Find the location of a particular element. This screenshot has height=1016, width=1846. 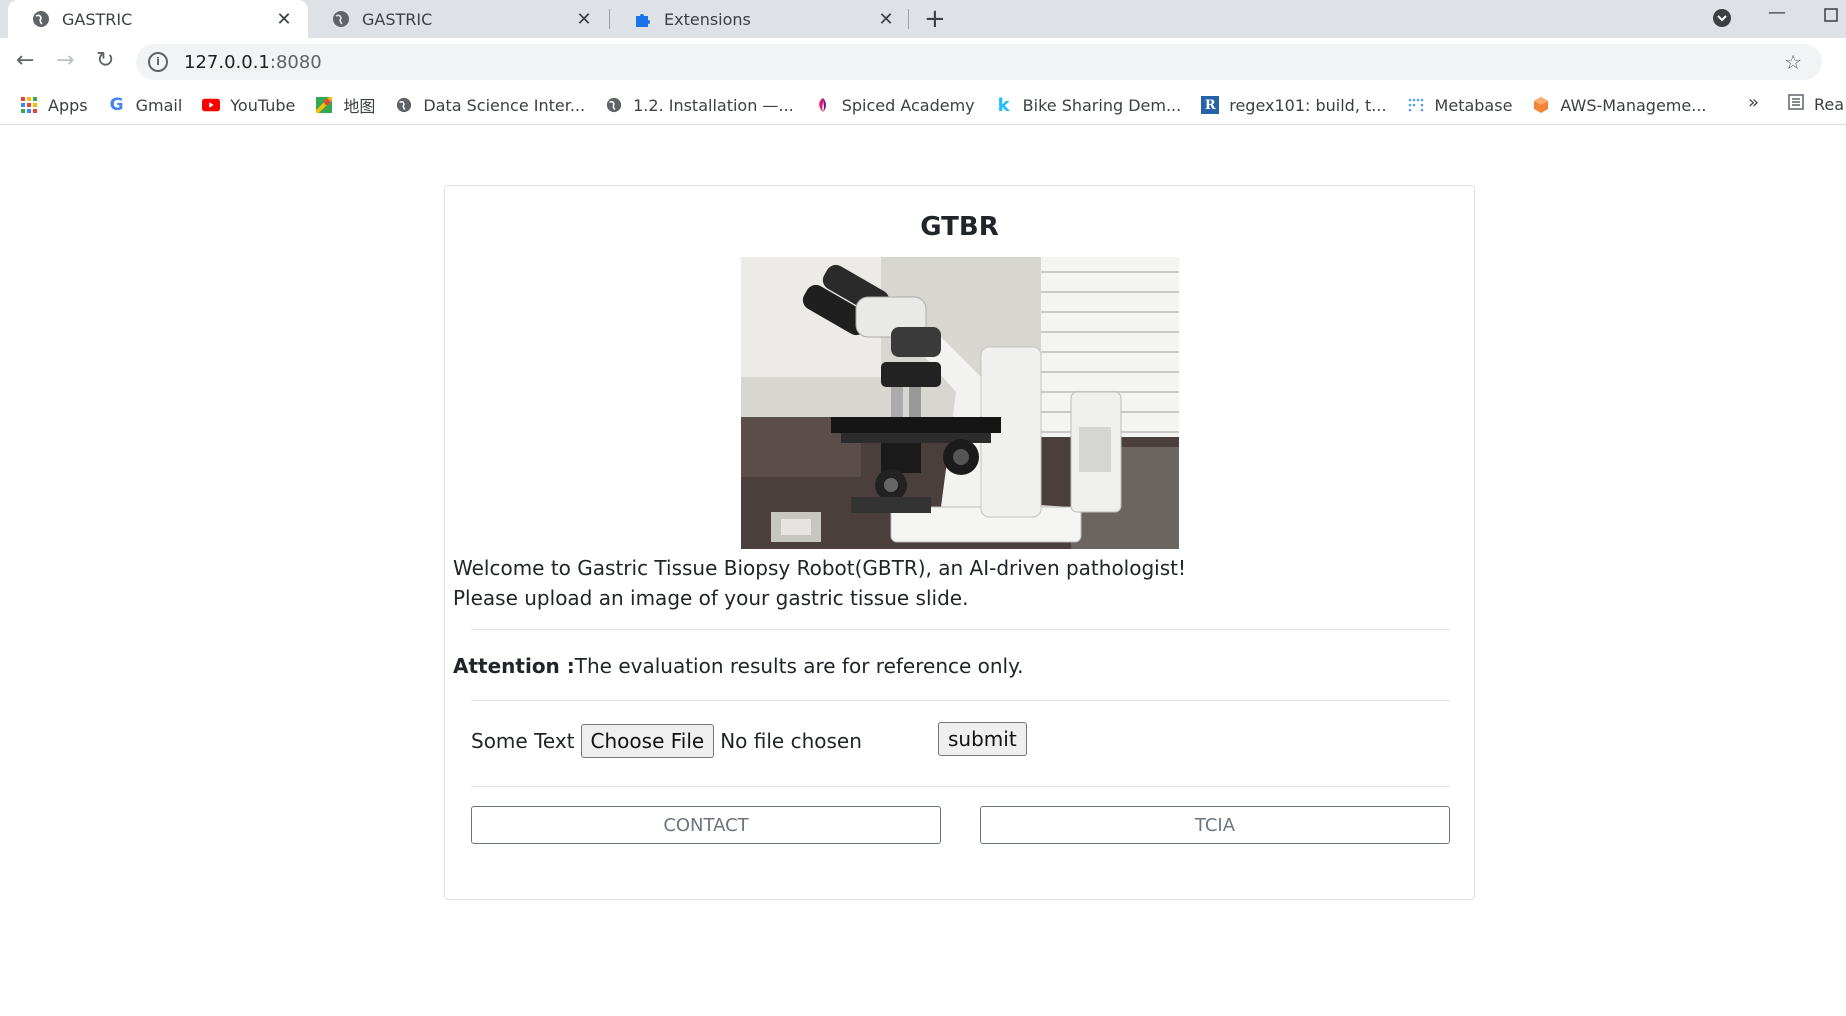

browser-toolbar: ← → ↻ i 127.0.0.1:8080 ☆ is located at coordinates (923, 62).